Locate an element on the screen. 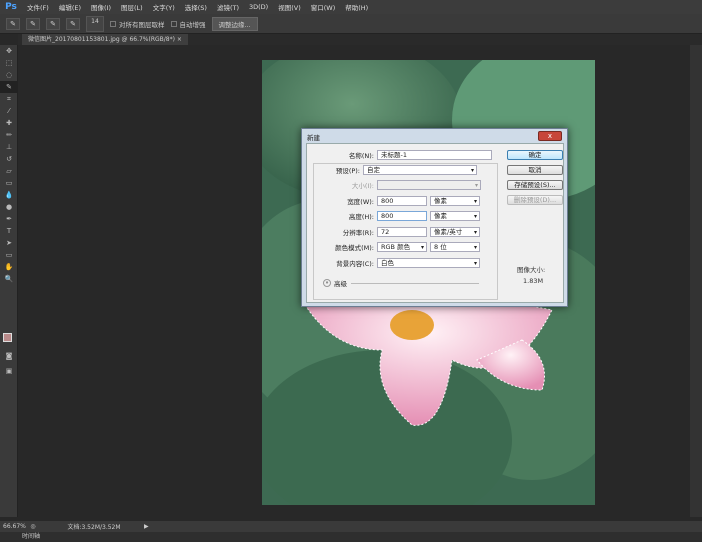  crop-tool-icon: ⌗ is located at coordinates (9, 99).